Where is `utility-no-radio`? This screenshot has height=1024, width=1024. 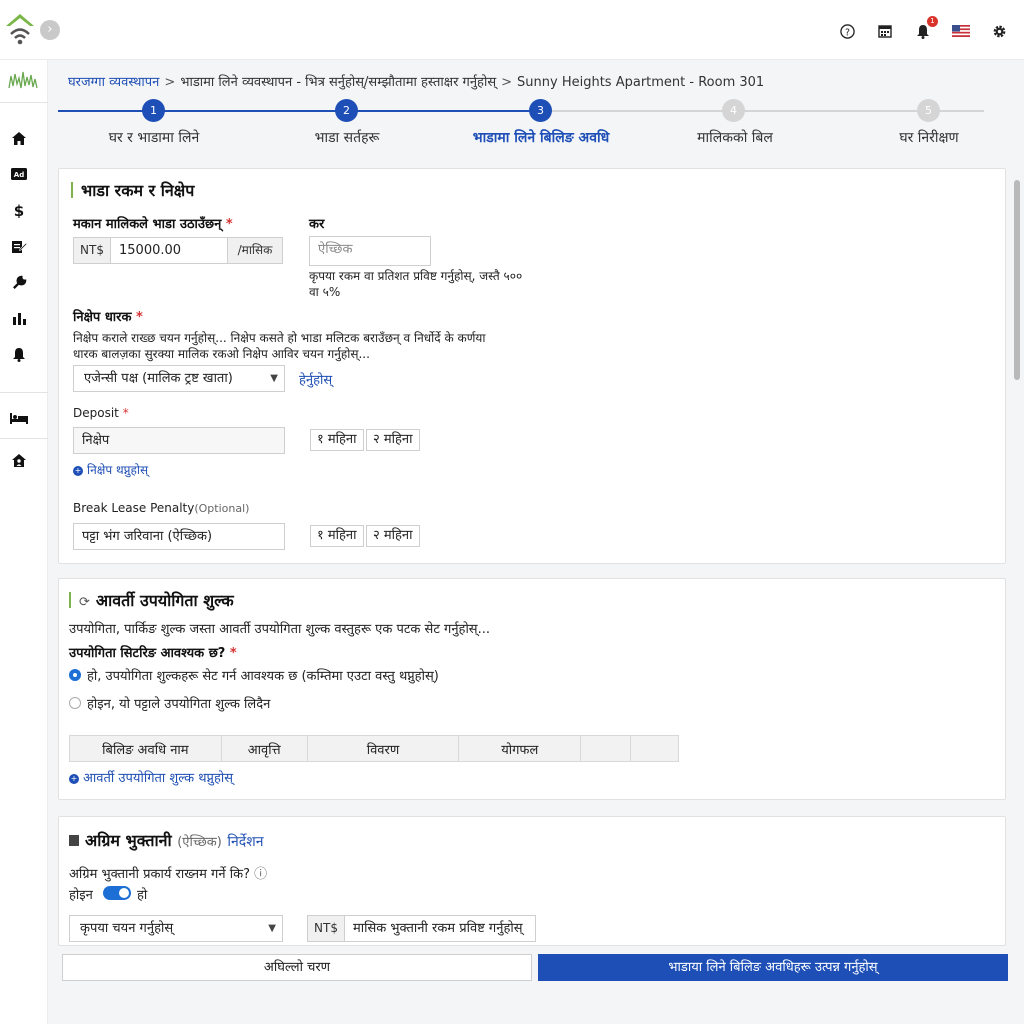
utility-no-radio is located at coordinates (75, 703).